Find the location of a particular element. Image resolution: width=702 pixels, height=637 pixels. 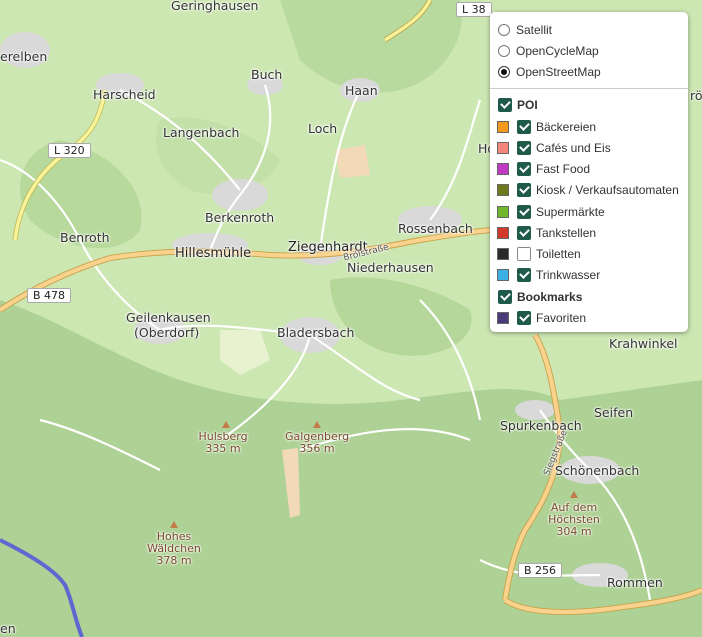

road-shield: B 256 is located at coordinates (540, 570).